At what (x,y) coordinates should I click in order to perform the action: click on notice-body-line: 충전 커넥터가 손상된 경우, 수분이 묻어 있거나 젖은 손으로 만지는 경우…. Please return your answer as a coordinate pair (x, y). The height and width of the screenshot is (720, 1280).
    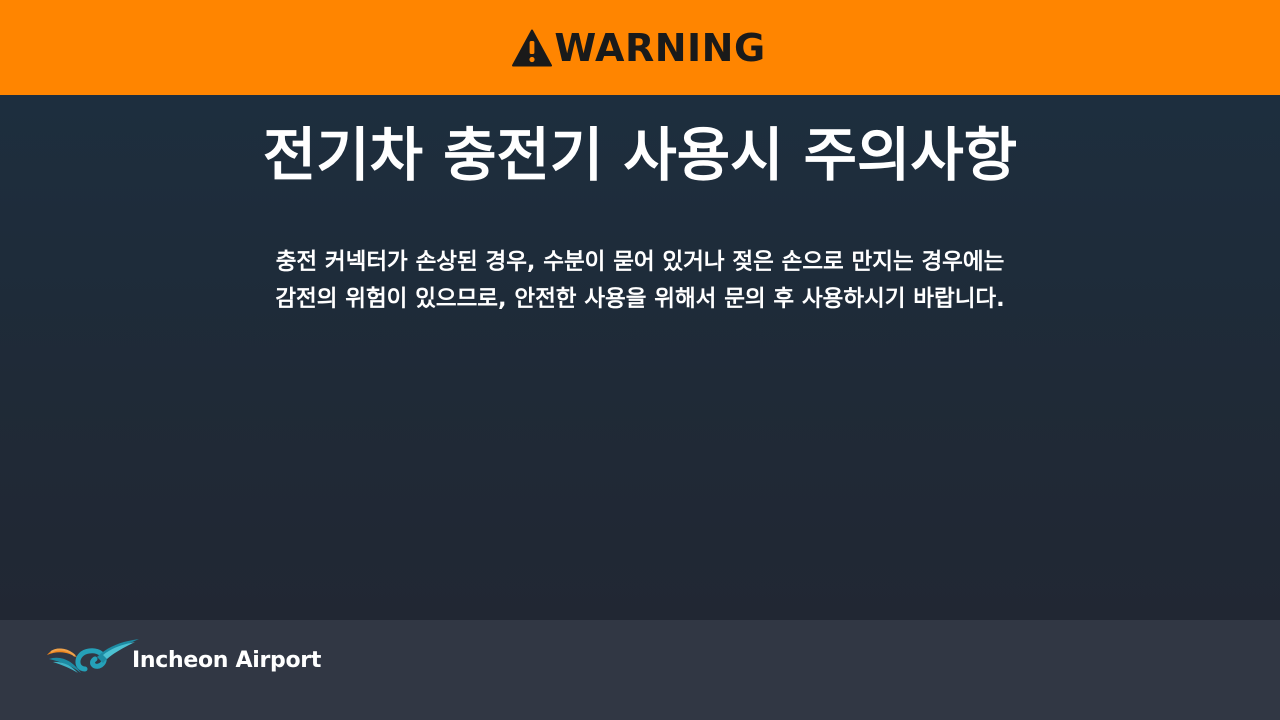
    Looking at the image, I should click on (640, 262).